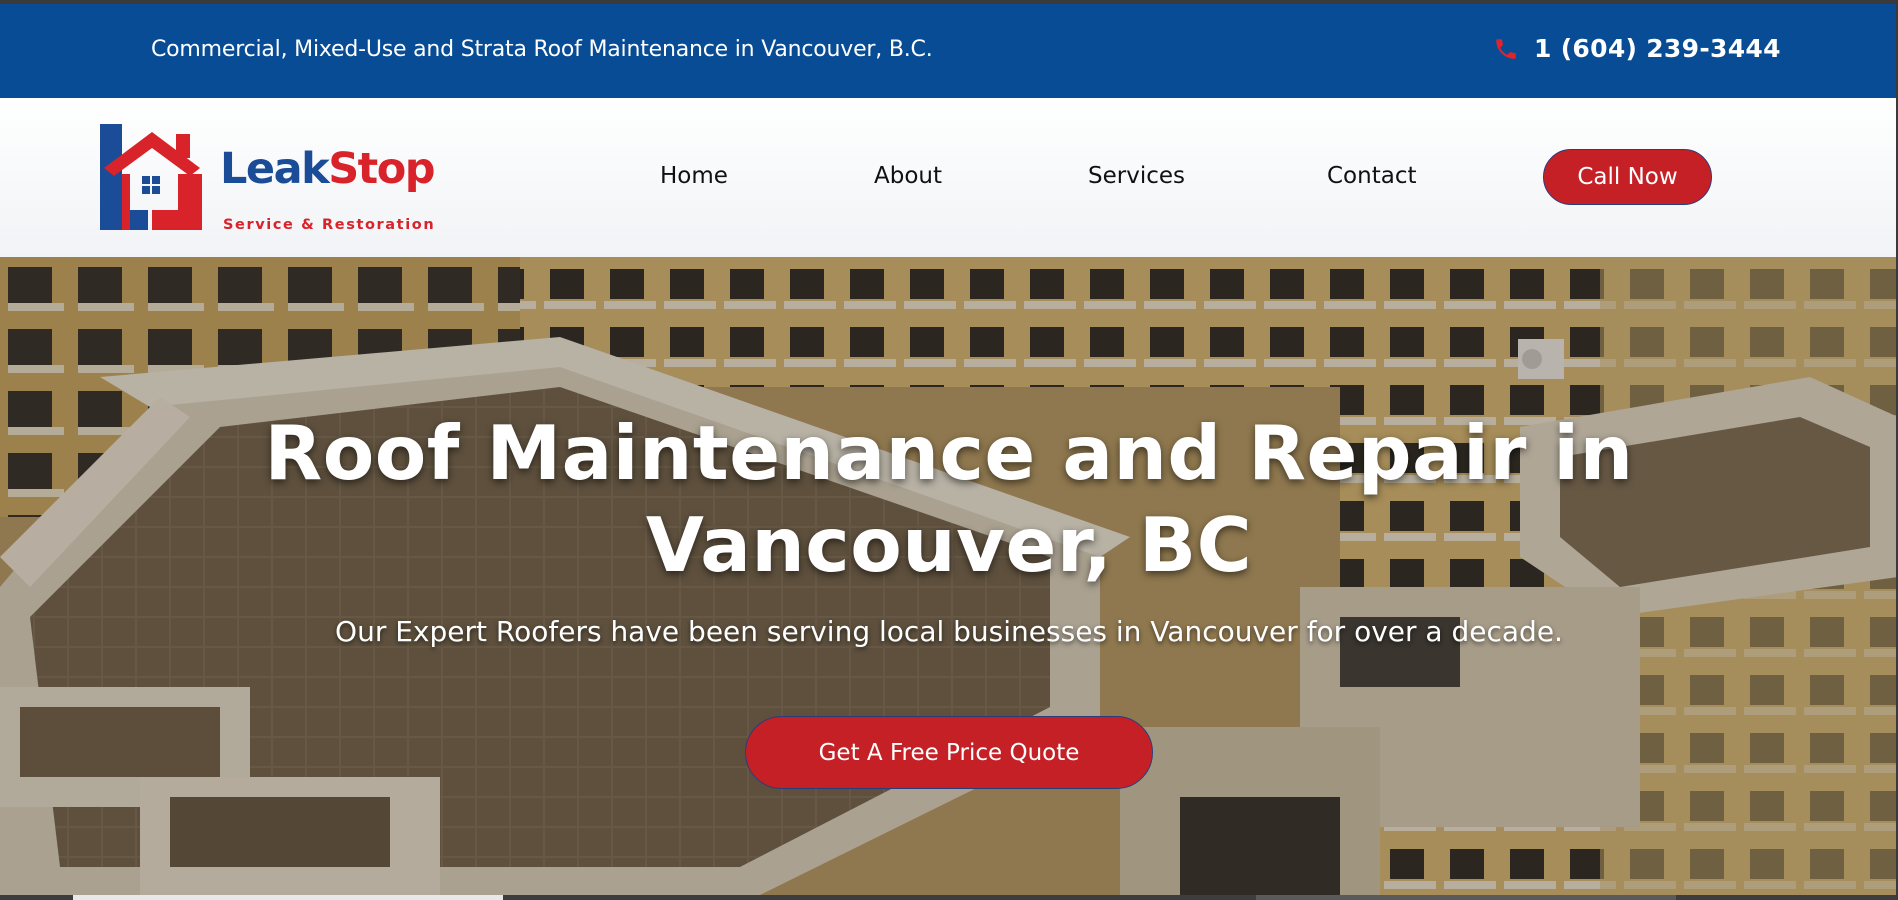  Describe the element at coordinates (288, 897) in the screenshot. I see `bottom-strip-tab` at that location.